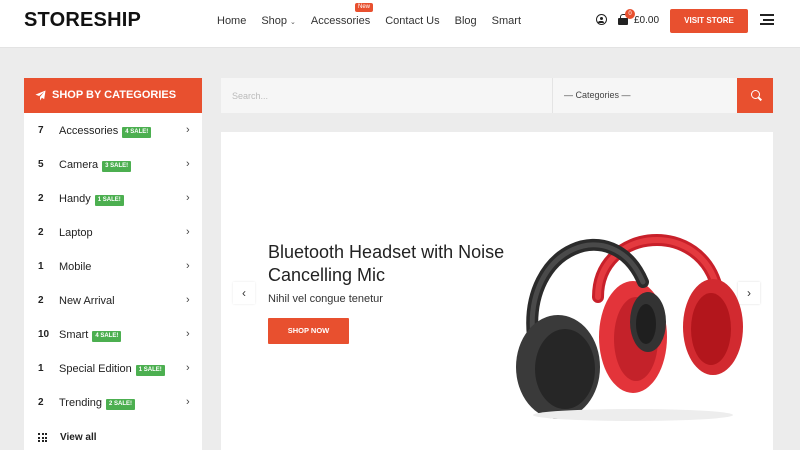  What do you see at coordinates (646, 20) in the screenshot?
I see `cart-total: £0.00` at bounding box center [646, 20].